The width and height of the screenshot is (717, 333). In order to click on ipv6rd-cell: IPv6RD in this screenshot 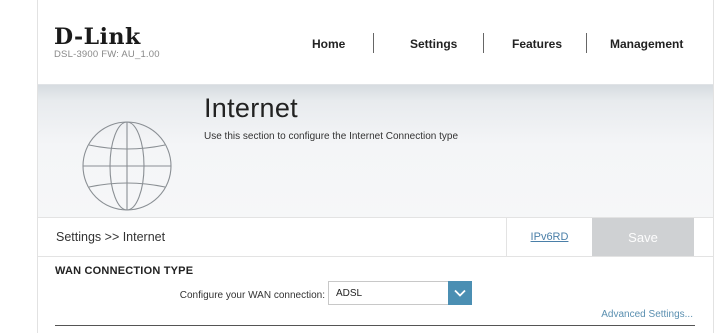, I will do `click(549, 237)`.